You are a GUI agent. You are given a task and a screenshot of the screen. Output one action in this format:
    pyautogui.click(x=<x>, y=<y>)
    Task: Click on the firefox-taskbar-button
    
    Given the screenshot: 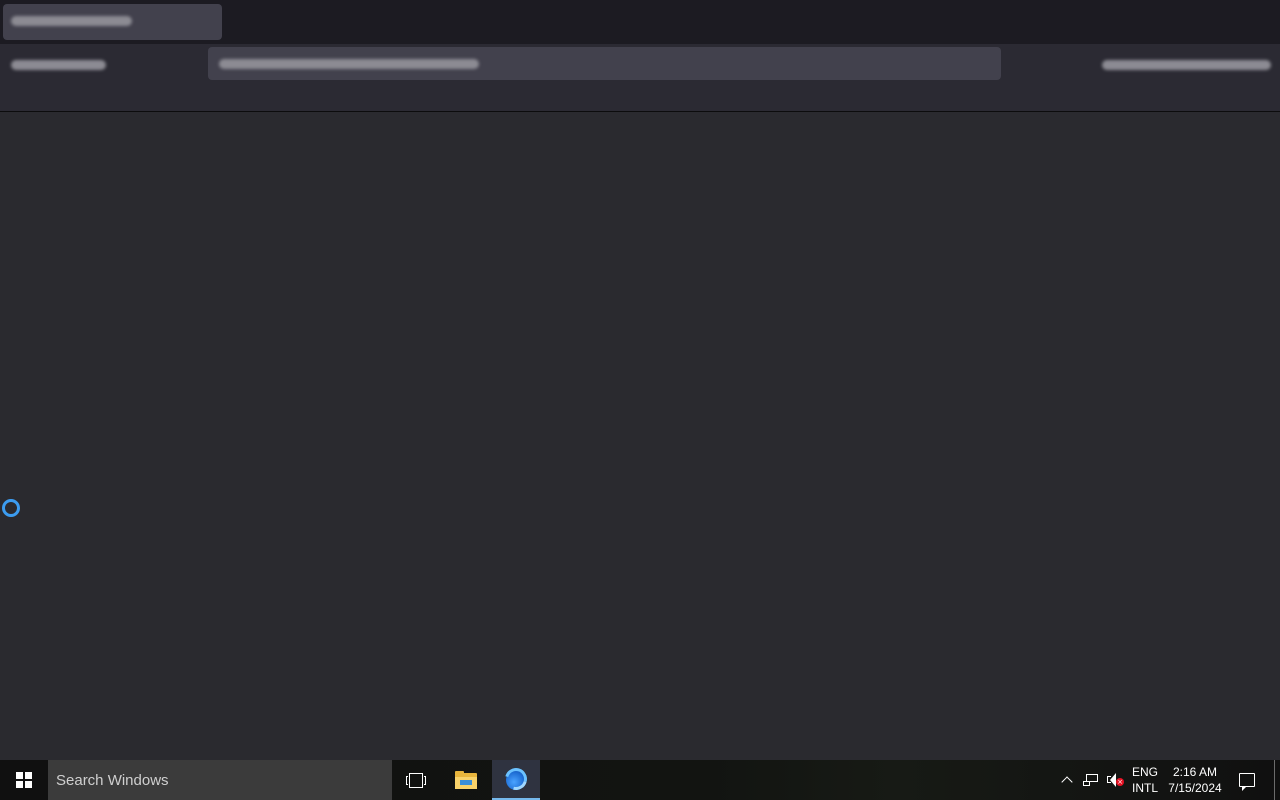 What is the action you would take?
    pyautogui.click(x=516, y=780)
    